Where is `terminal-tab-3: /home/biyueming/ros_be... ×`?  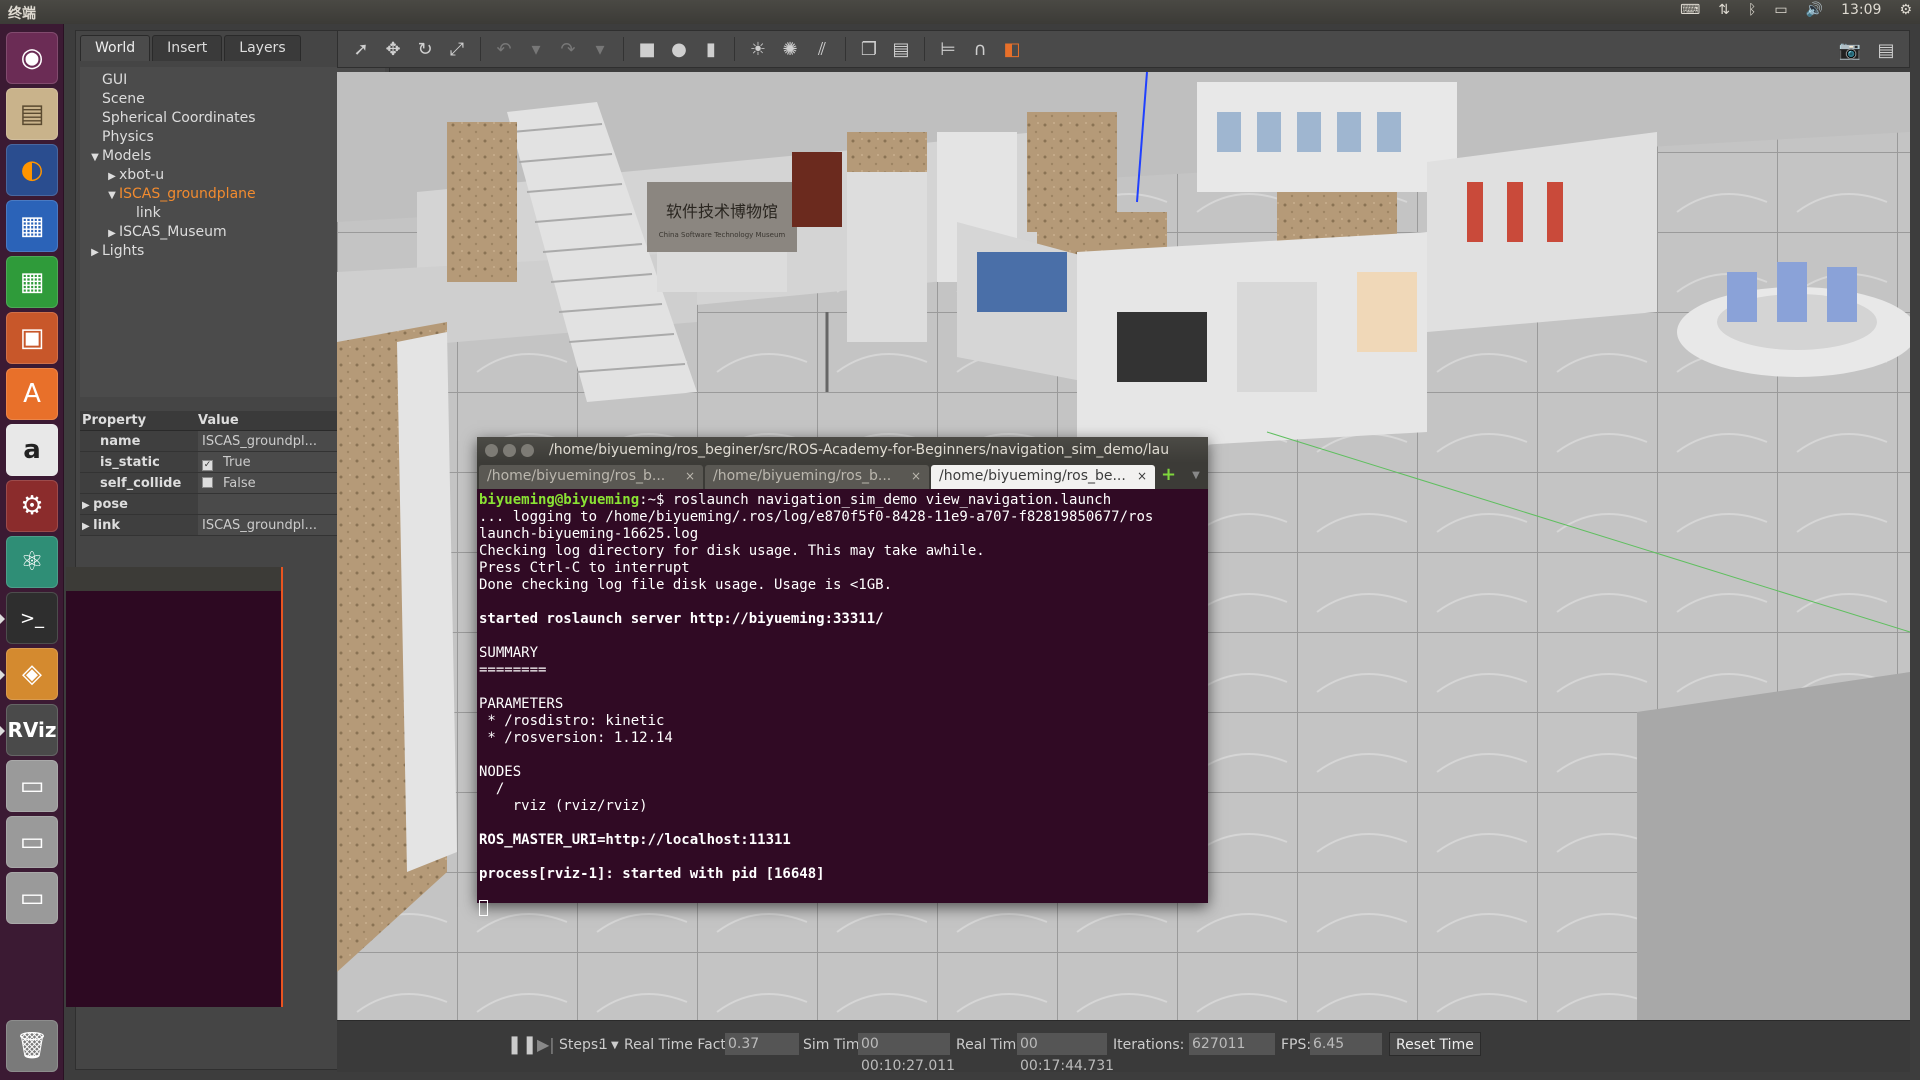
terminal-tab-3: /home/biyueming/ros_be... × is located at coordinates (1043, 477).